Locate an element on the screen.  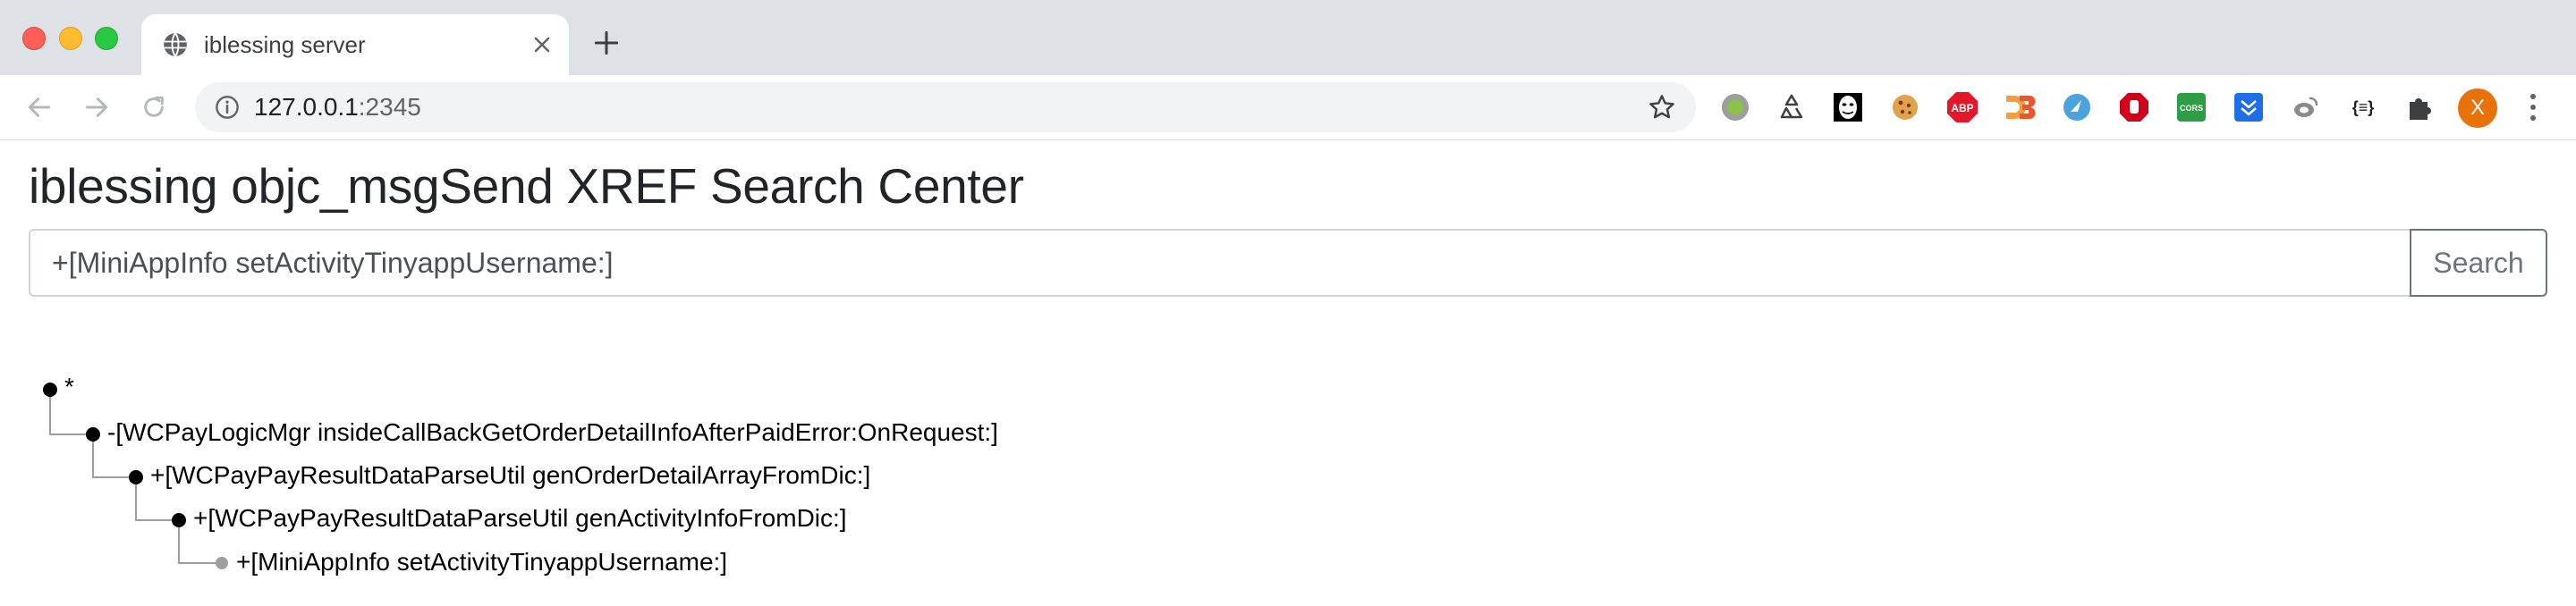
recycle-extension-icon is located at coordinates (1791, 107).